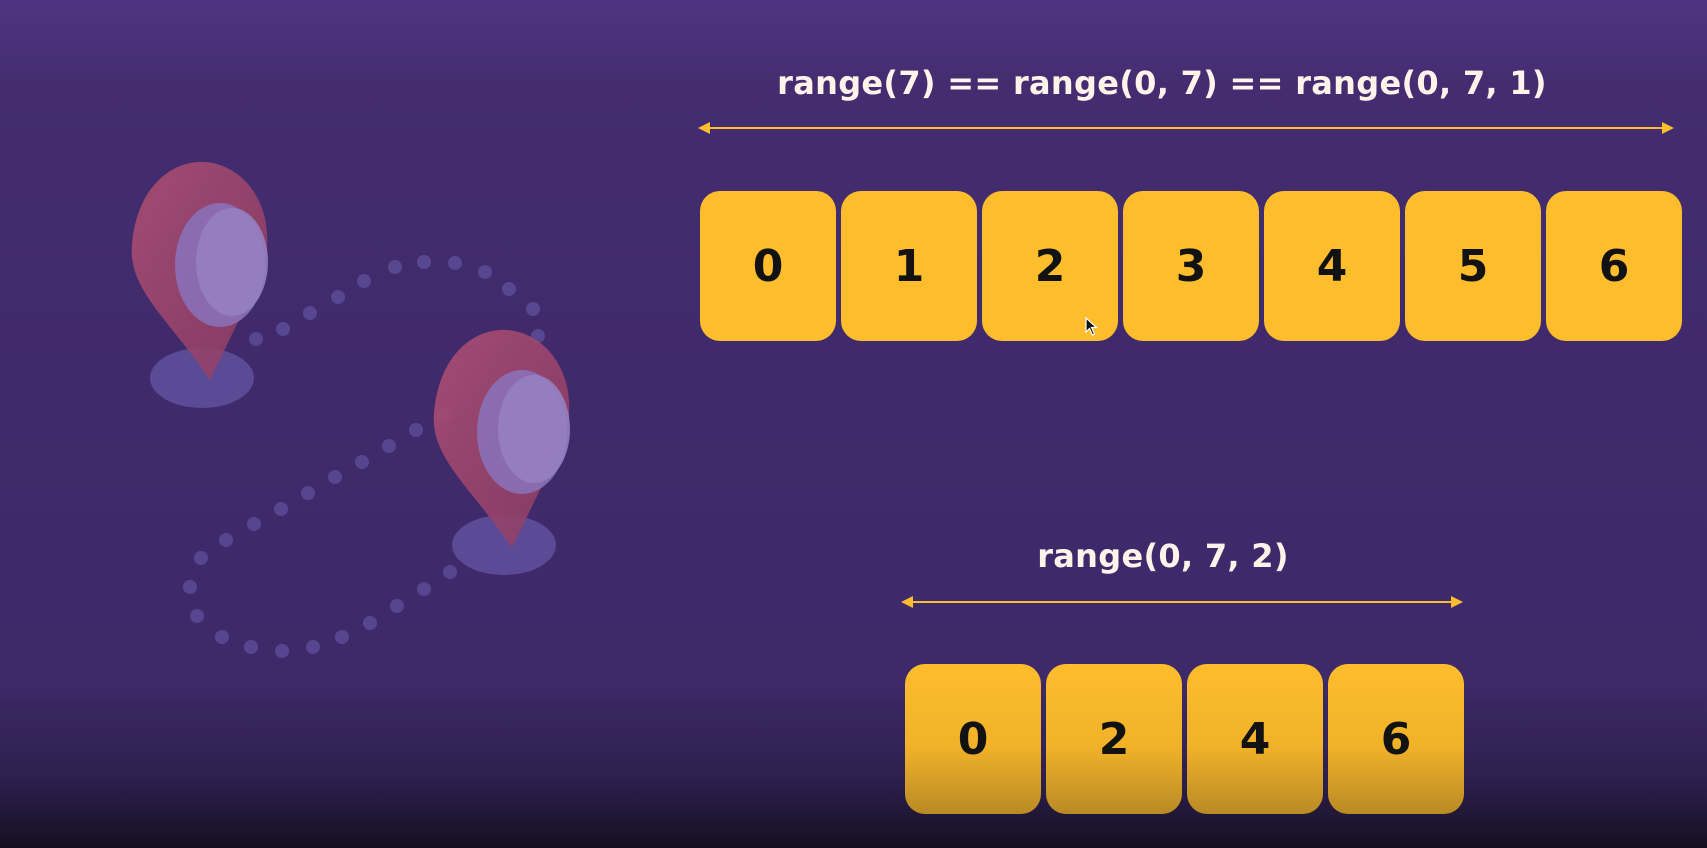 The image size is (1707, 848). I want to click on mouse-cursor-icon, so click(1092, 326).